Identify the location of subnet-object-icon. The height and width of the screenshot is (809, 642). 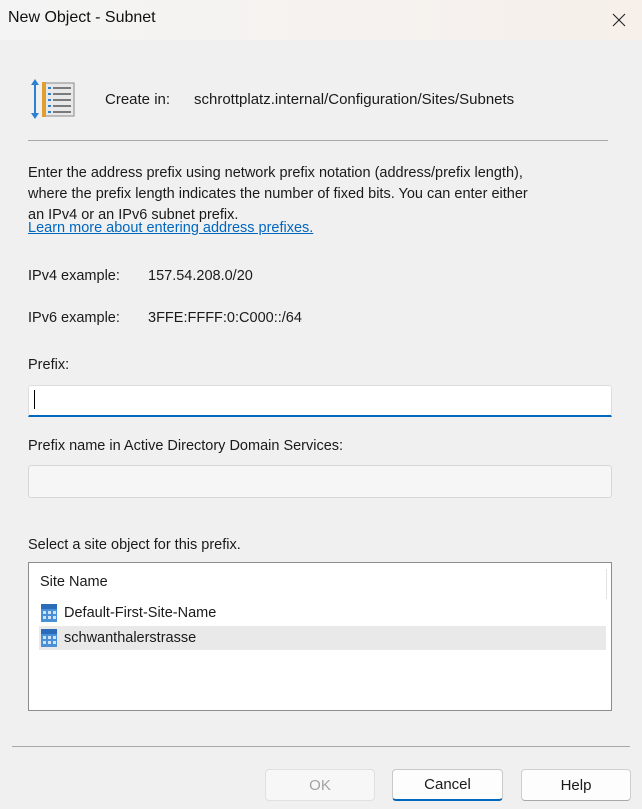
(54, 99).